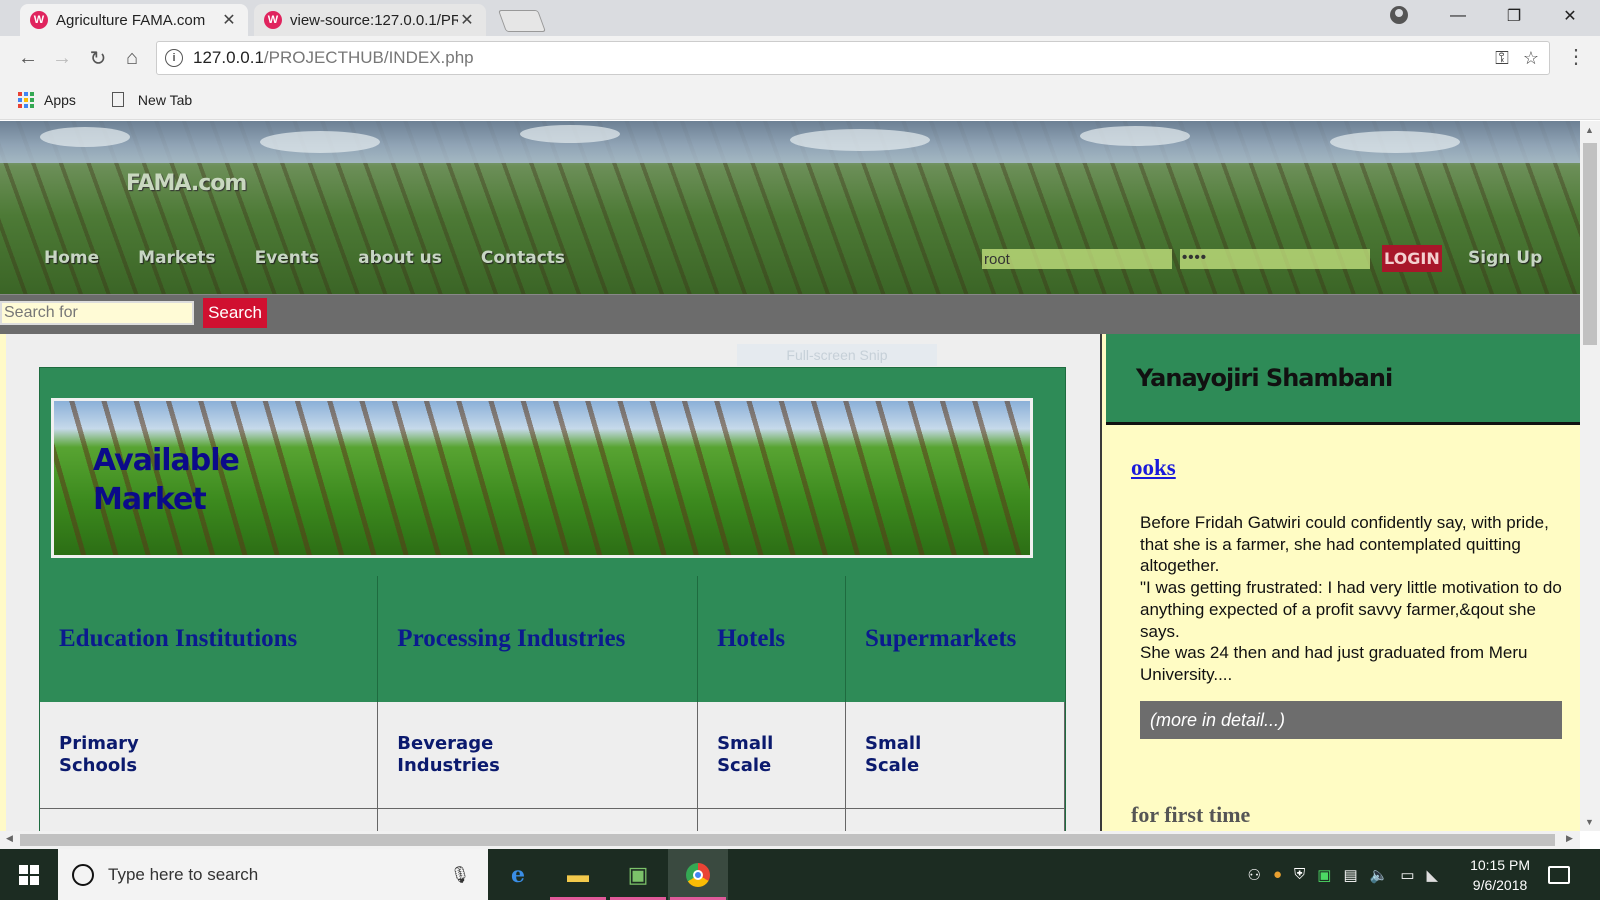  Describe the element at coordinates (1433, 875) in the screenshot. I see `network-icon: ◣` at that location.